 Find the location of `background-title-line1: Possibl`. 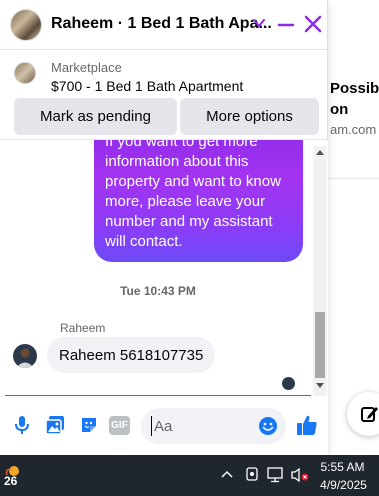

background-title-line1: Possibl is located at coordinates (354, 88).